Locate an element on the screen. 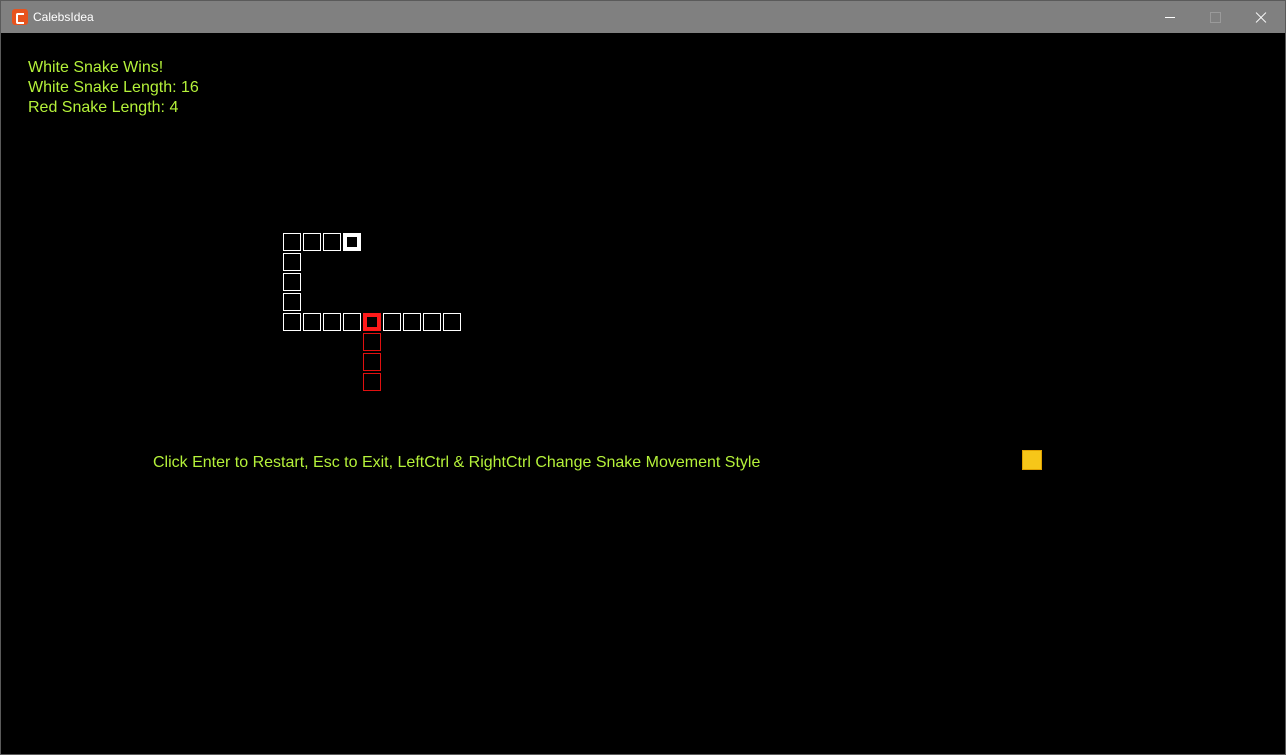  title-bar: CalebsIdea is located at coordinates (643, 17).